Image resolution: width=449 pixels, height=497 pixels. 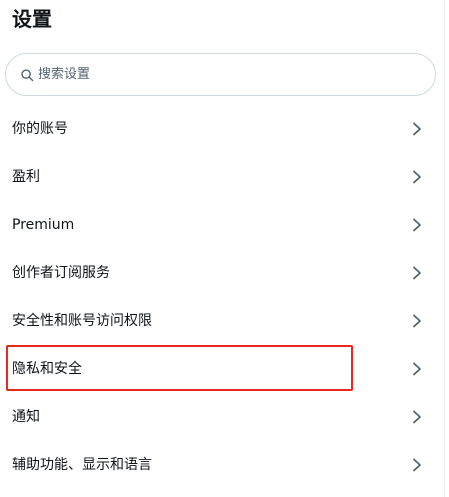 What do you see at coordinates (222, 465) in the screenshot?
I see `menu-item-accessibility: 辅助功能、显示和语言` at bounding box center [222, 465].